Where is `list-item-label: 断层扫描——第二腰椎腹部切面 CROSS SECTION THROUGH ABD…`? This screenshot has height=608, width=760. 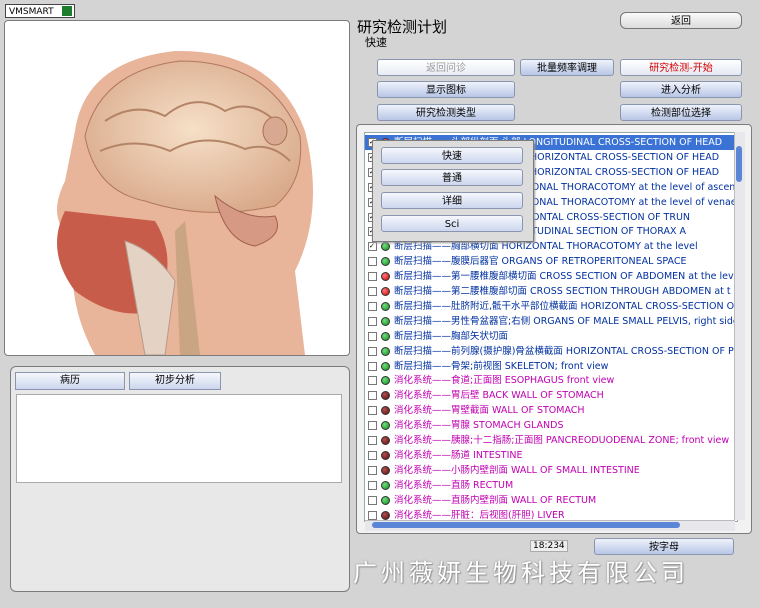 list-item-label: 断层扫描——第二腰椎腹部切面 CROSS SECTION THROUGH ABD… is located at coordinates (562, 291).